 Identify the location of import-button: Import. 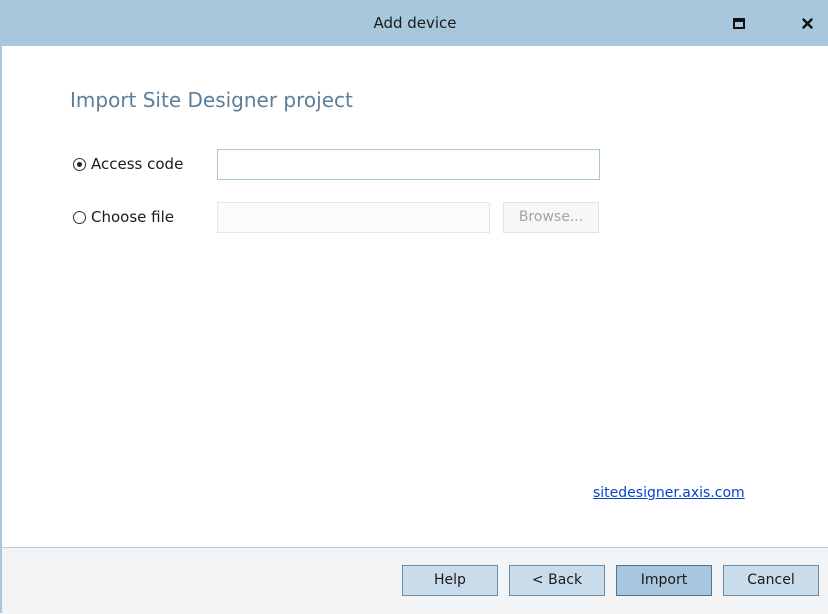
(664, 580).